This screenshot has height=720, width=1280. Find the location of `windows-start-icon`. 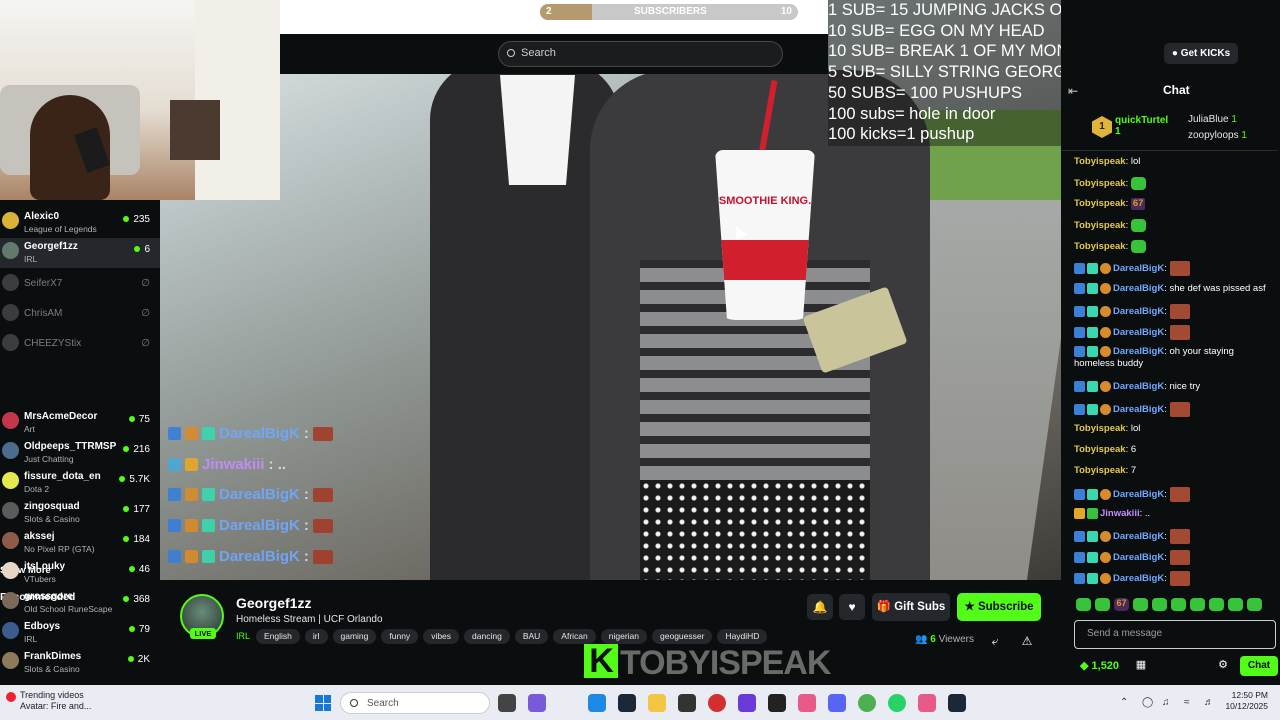

windows-start-icon is located at coordinates (323, 703).